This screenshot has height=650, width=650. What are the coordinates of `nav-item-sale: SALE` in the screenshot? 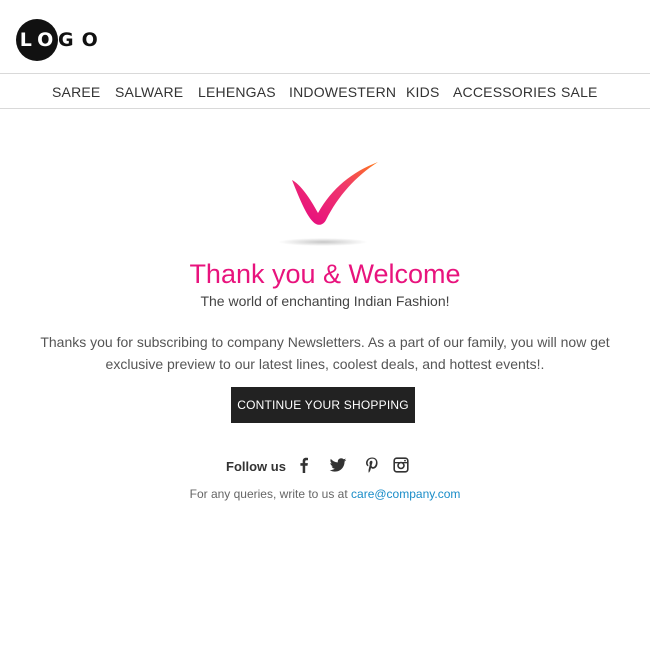 It's located at (579, 92).